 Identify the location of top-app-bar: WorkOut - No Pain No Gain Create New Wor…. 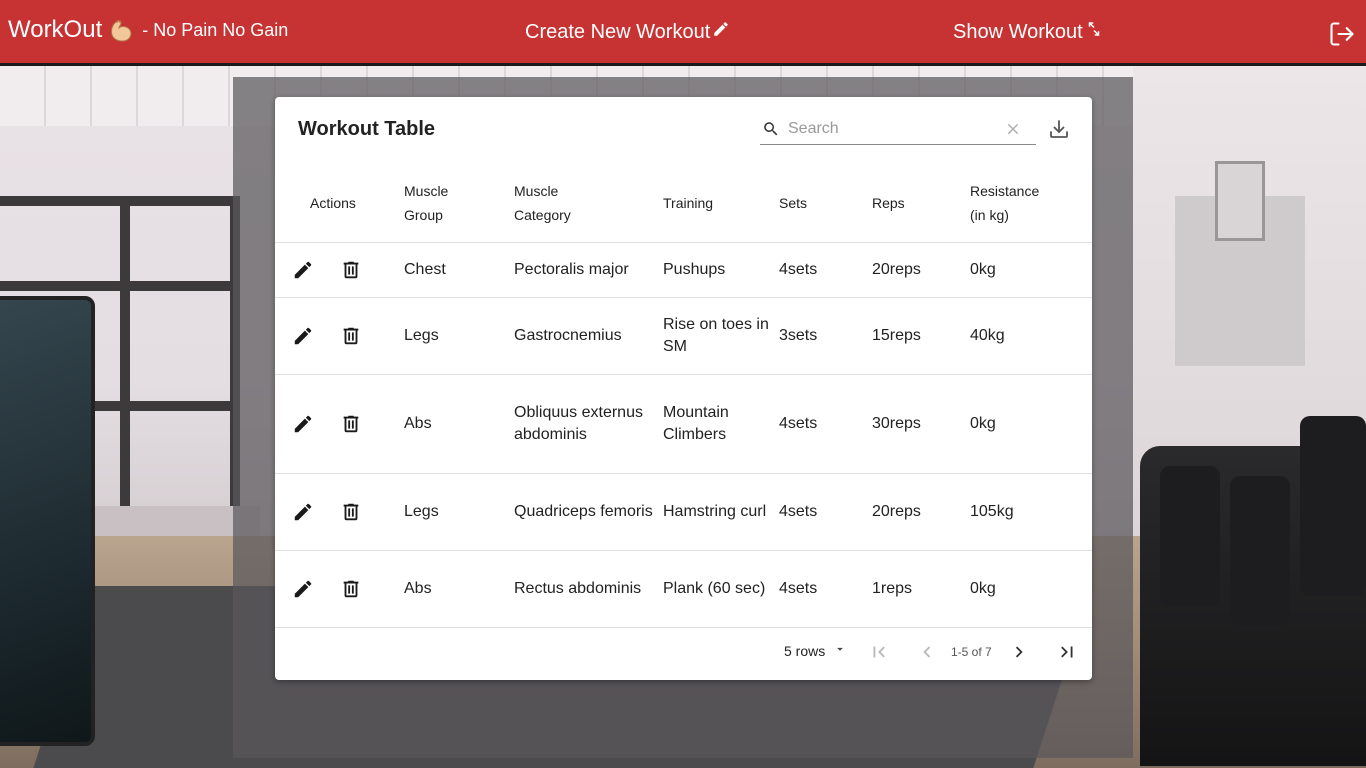
(683, 33).